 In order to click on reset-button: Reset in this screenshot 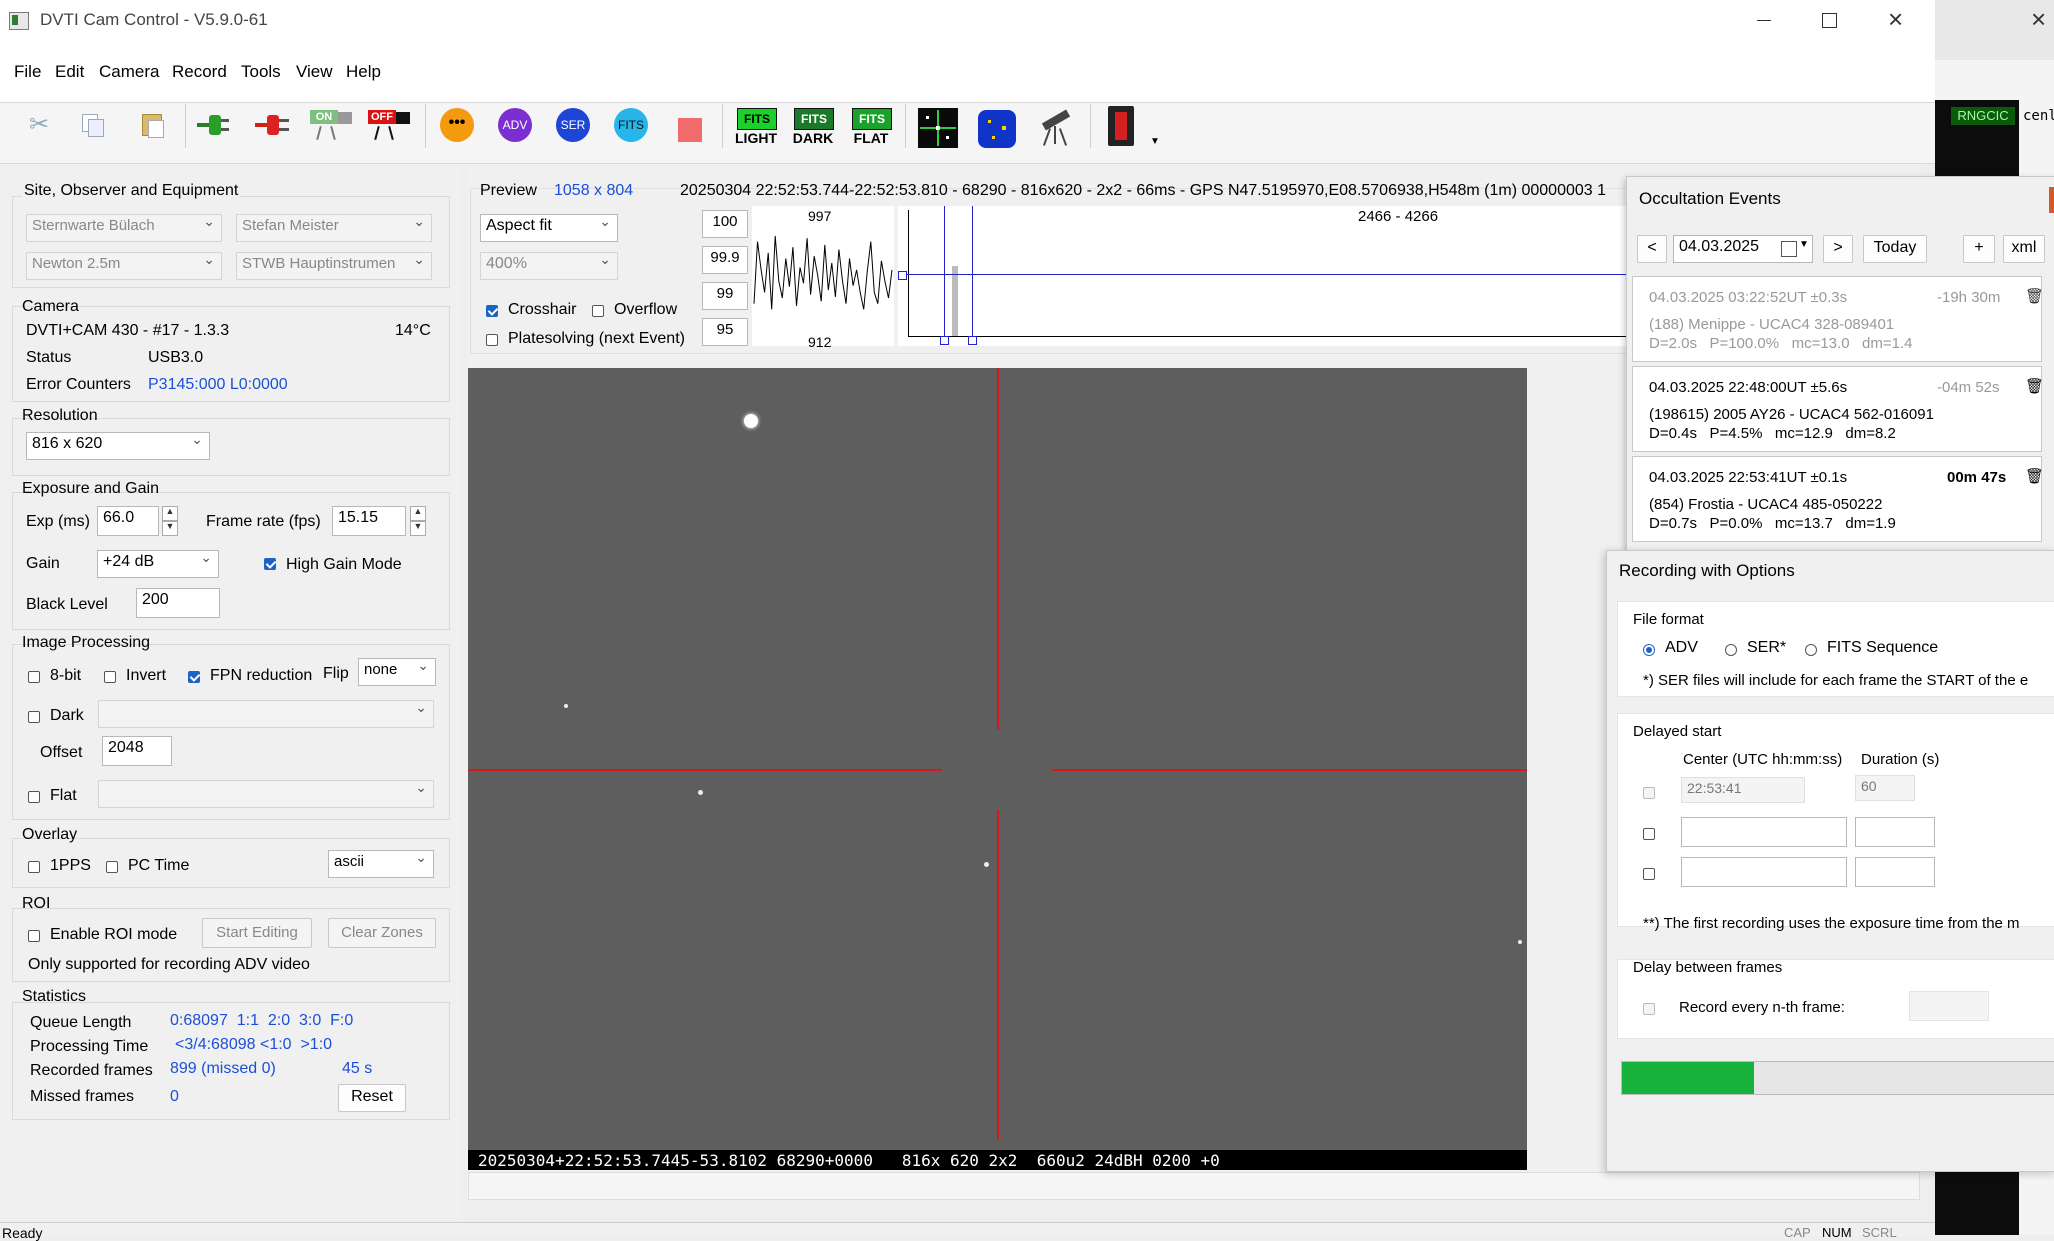, I will do `click(372, 1098)`.